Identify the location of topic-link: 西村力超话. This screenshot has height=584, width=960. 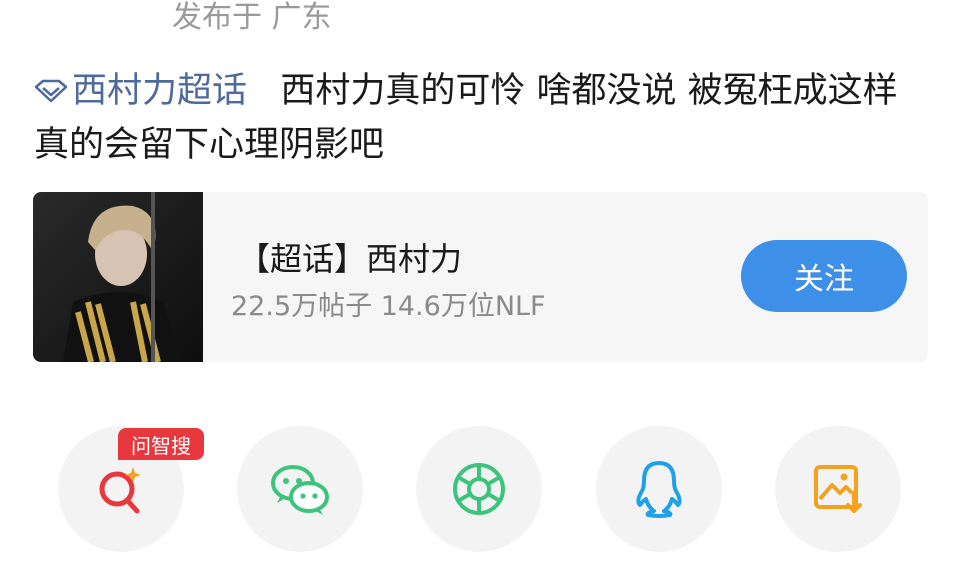
(146, 91).